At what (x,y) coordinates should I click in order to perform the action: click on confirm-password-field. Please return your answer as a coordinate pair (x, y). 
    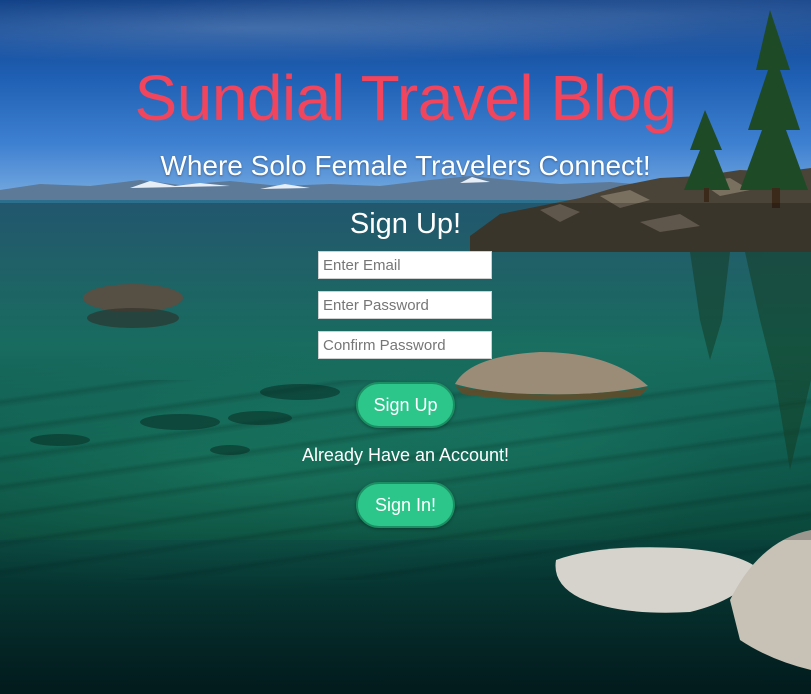
    Looking at the image, I should click on (405, 345).